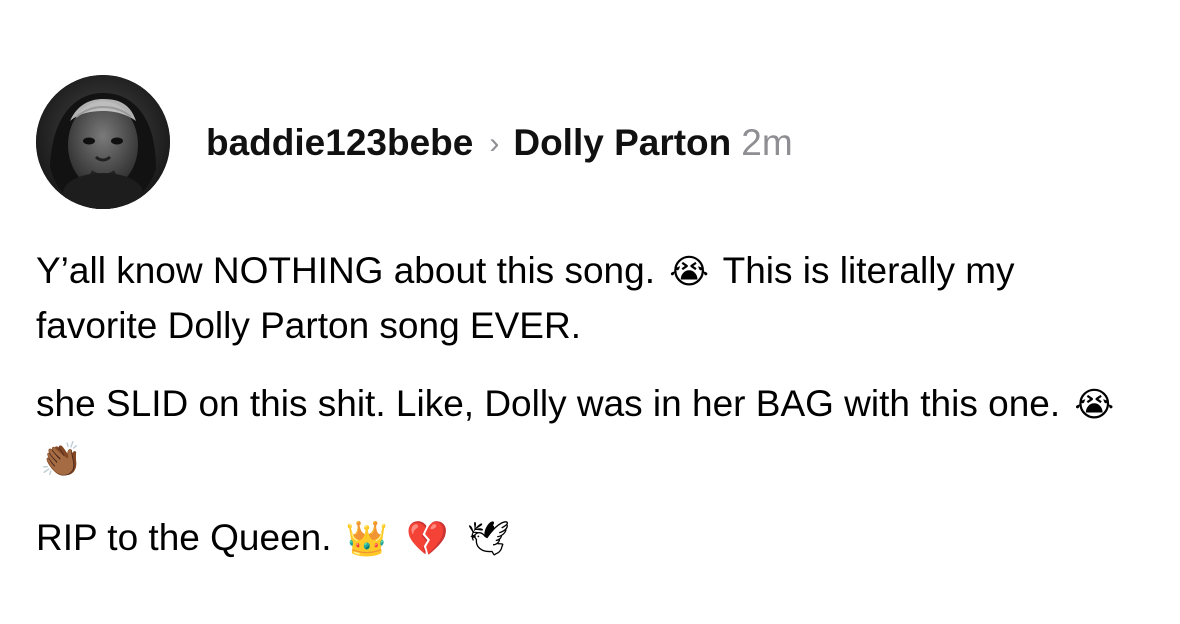 The width and height of the screenshot is (1180, 624). Describe the element at coordinates (494, 143) in the screenshot. I see `chevron-right-icon: ›` at that location.